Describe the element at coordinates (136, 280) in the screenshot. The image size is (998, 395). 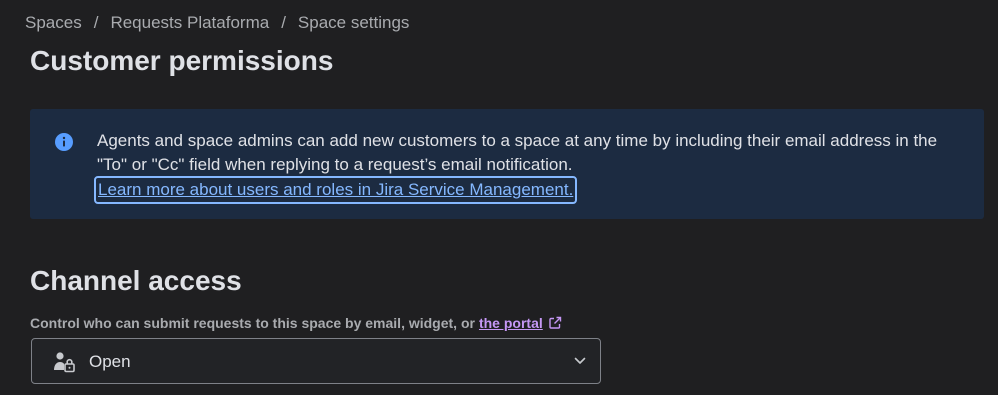
I see `channel-access-title: Channel access` at that location.